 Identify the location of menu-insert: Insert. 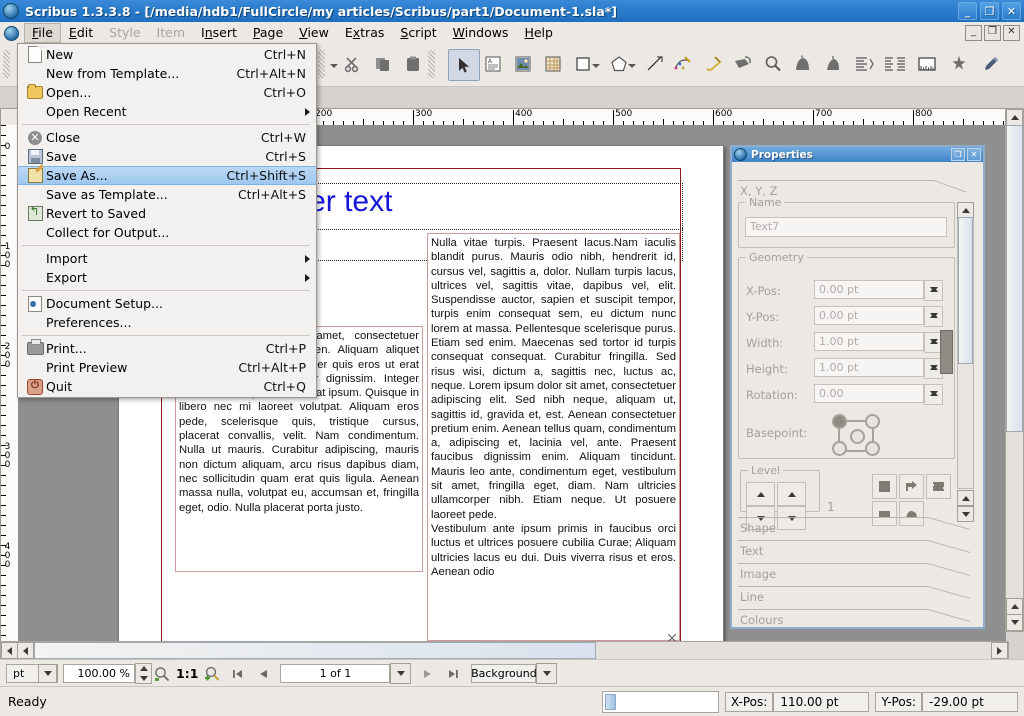
(219, 33).